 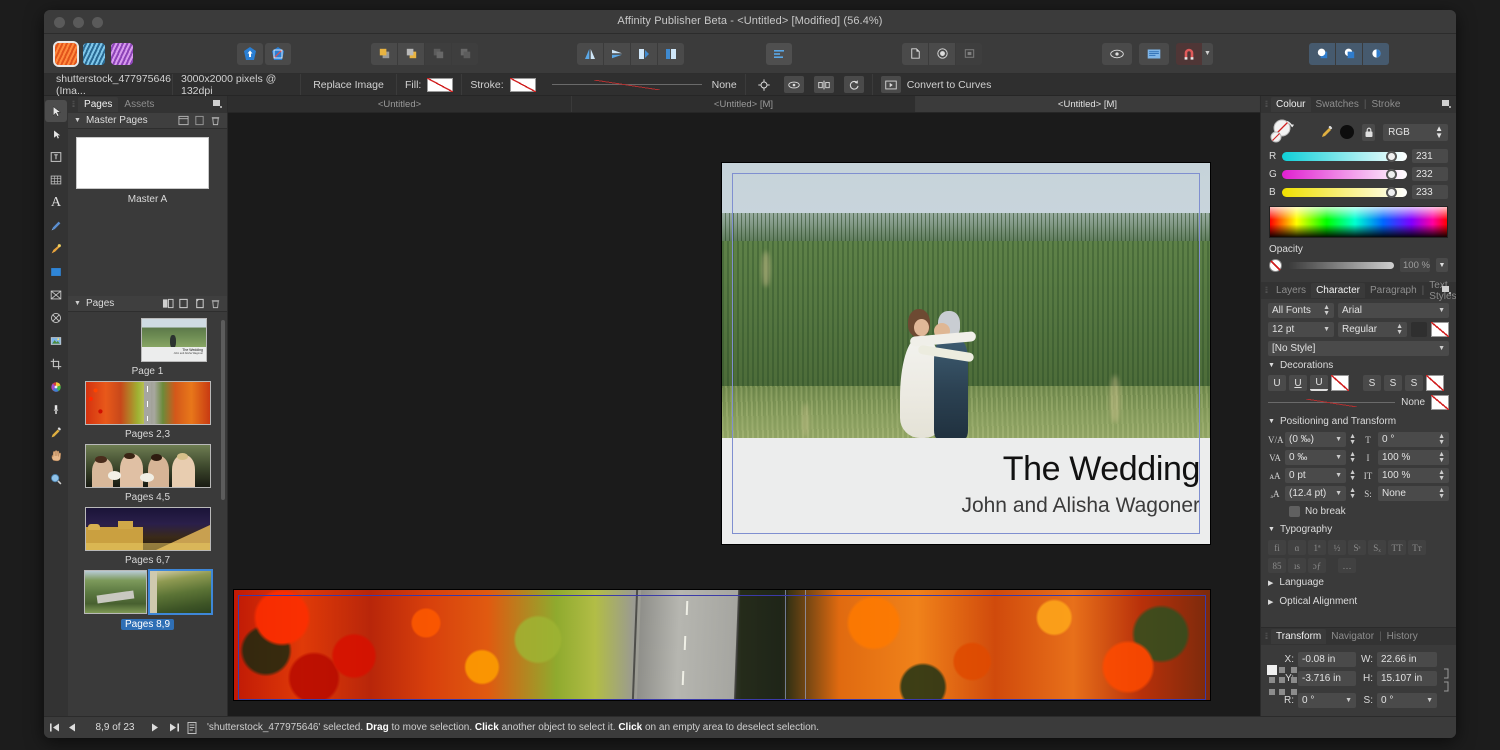 I want to click on decorations-header: ▼ Decorations, so click(x=1358, y=364).